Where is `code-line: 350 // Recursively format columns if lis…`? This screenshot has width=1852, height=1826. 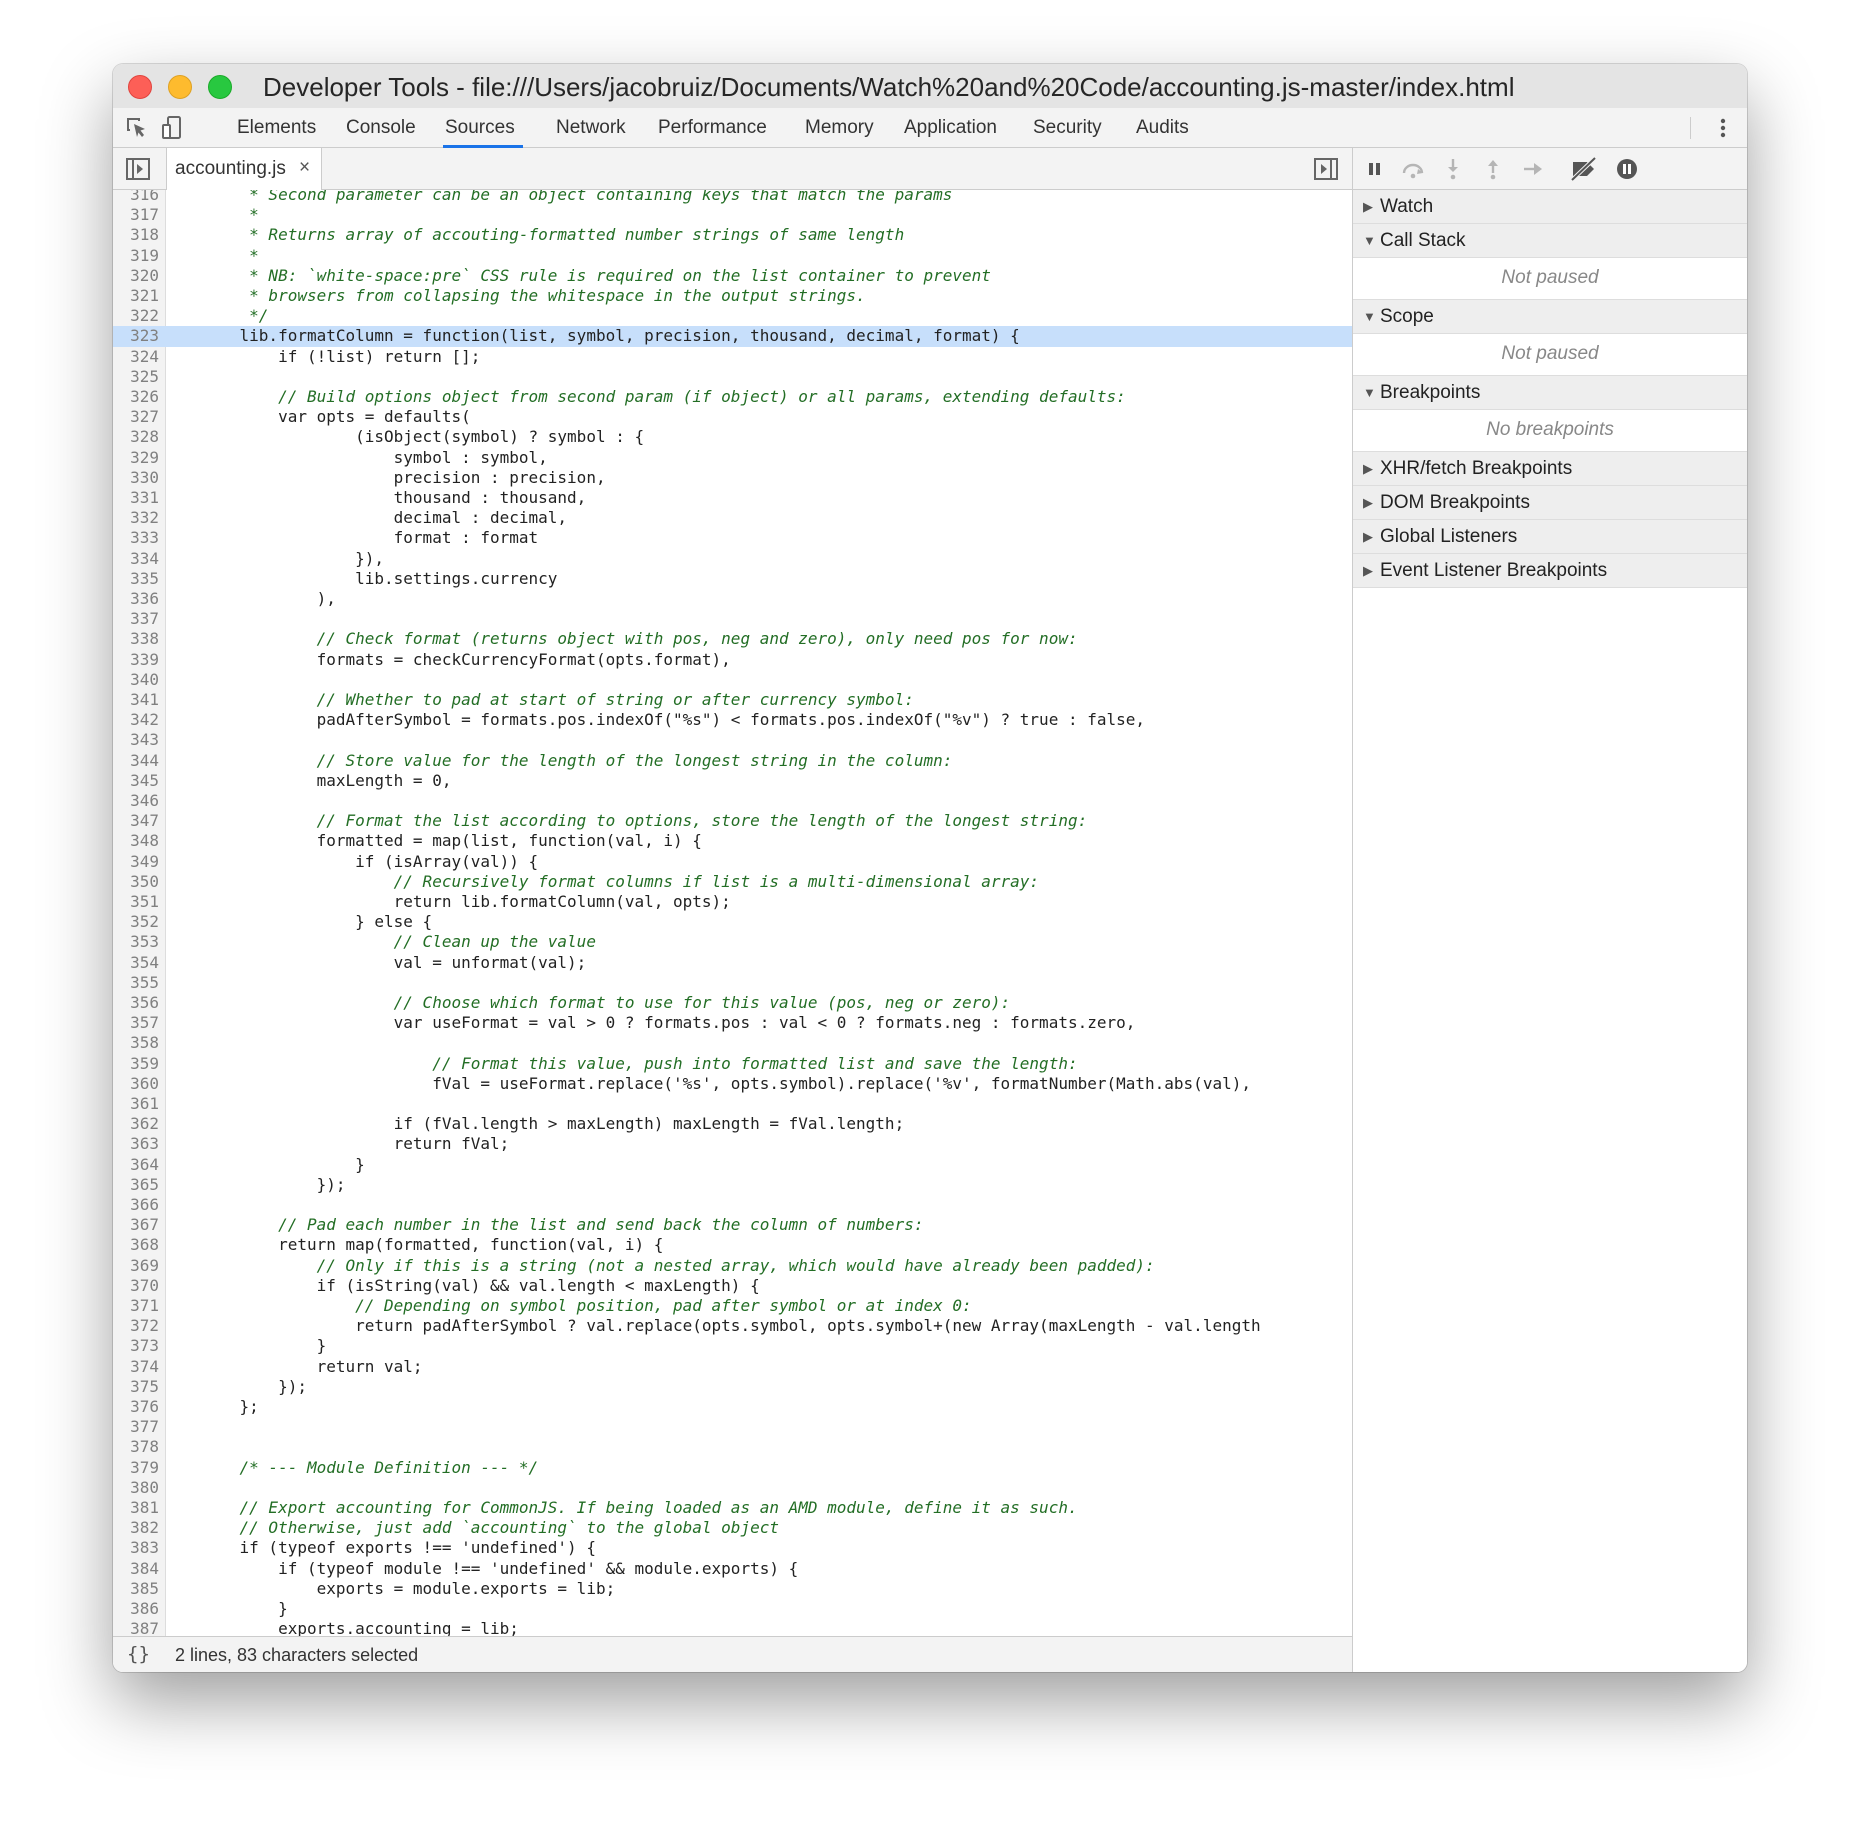 code-line: 350 // Recursively format columns if lis… is located at coordinates (732, 882).